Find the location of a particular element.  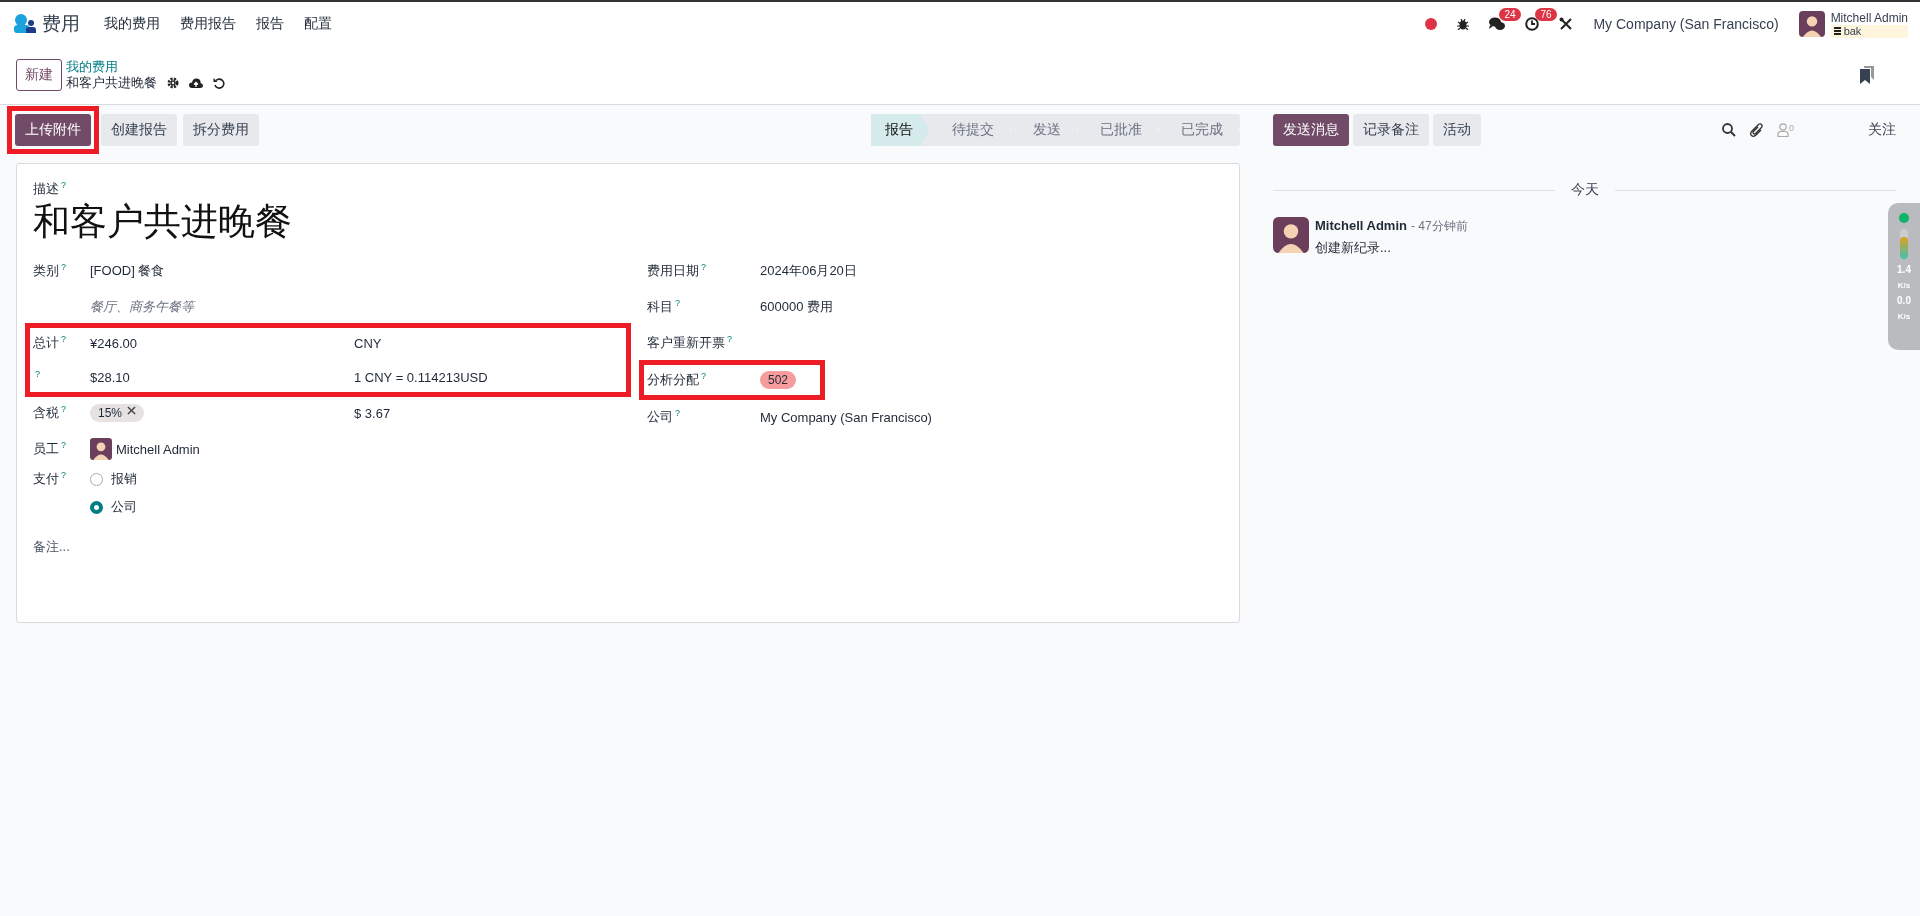

field-label: 费用日期$^{?}$ is located at coordinates (677, 271).